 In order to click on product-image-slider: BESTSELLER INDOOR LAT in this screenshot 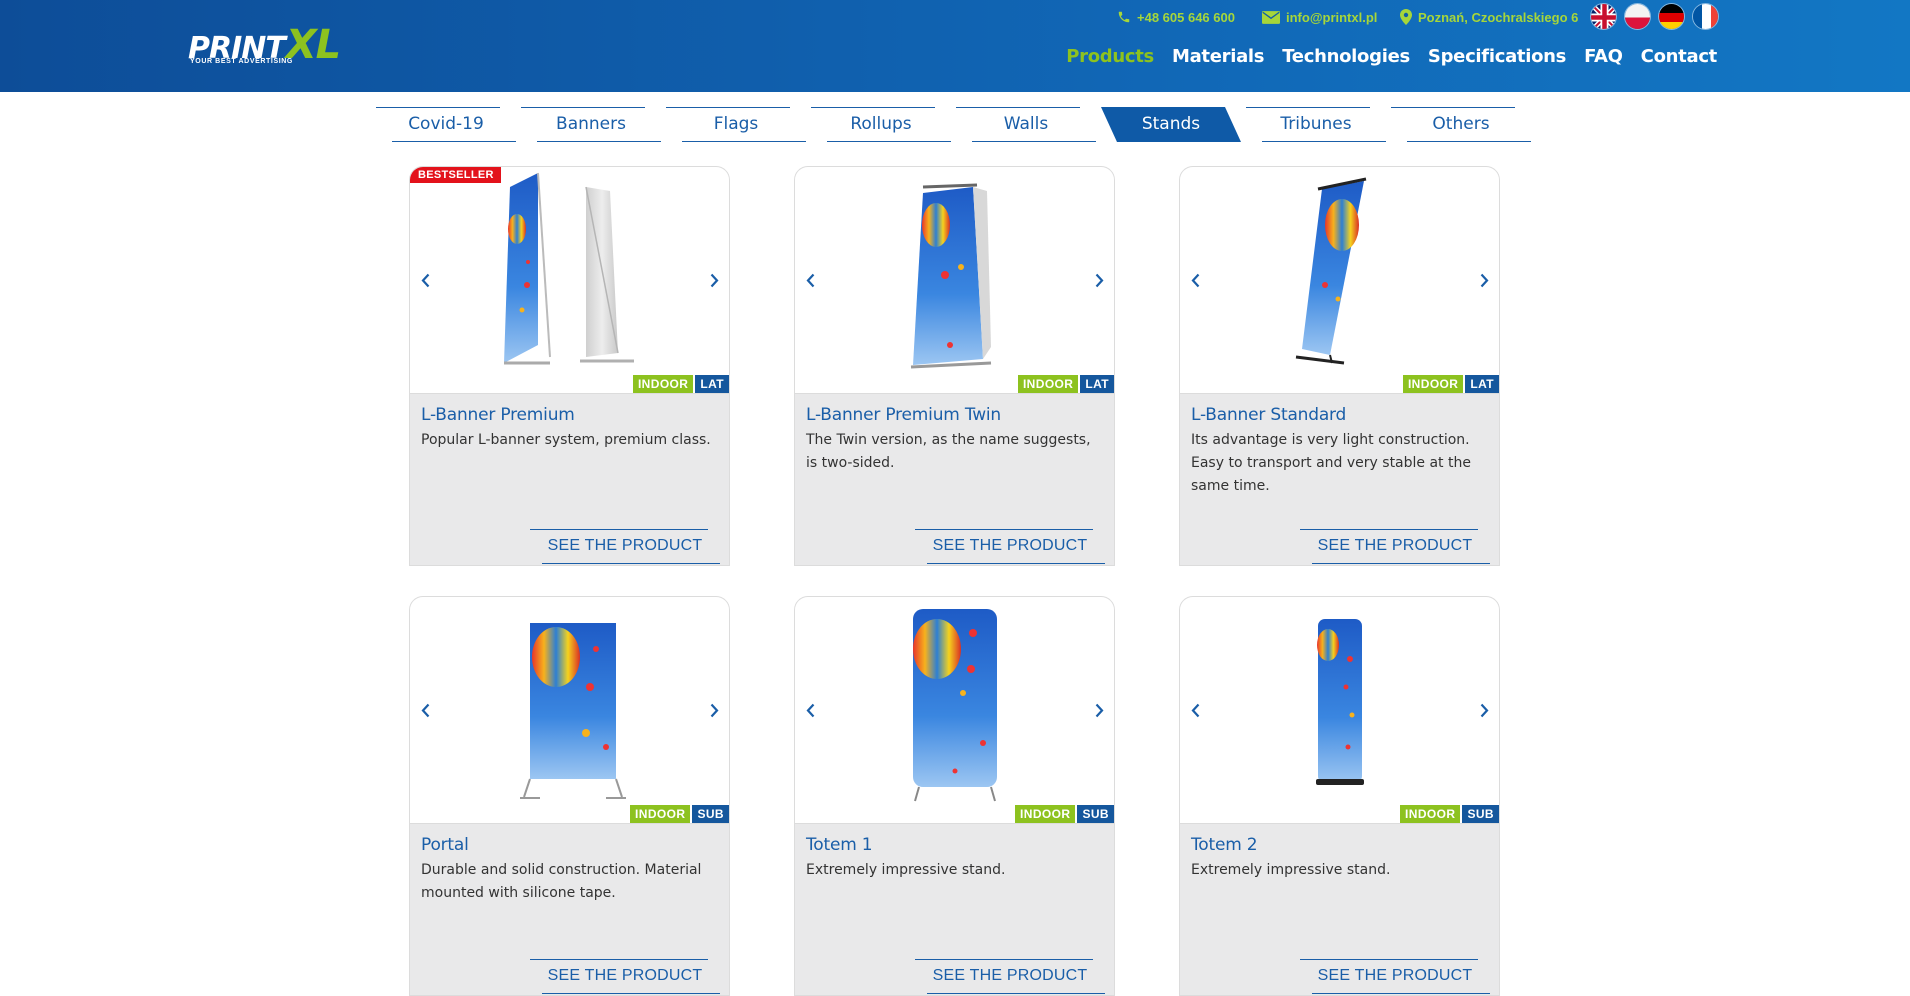, I will do `click(569, 280)`.